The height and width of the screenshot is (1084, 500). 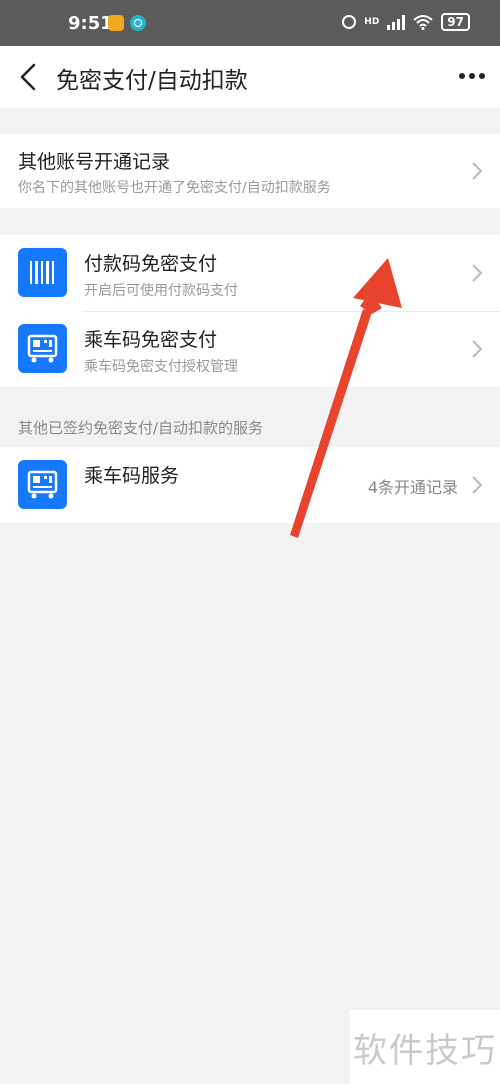 I want to click on back-arrow-icon, so click(x=29, y=77).